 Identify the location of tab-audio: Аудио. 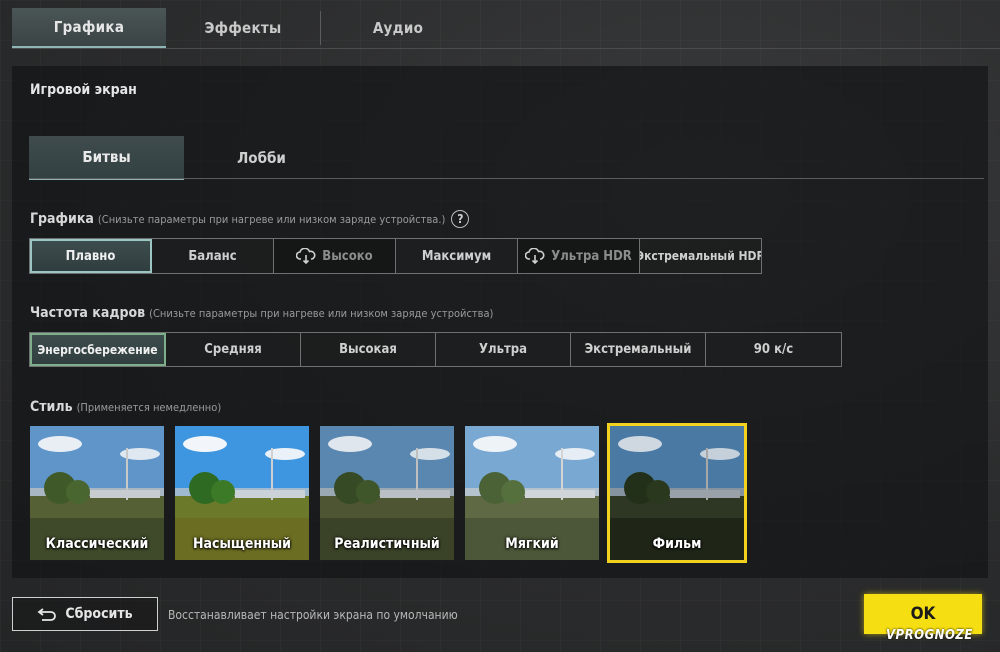
(398, 28).